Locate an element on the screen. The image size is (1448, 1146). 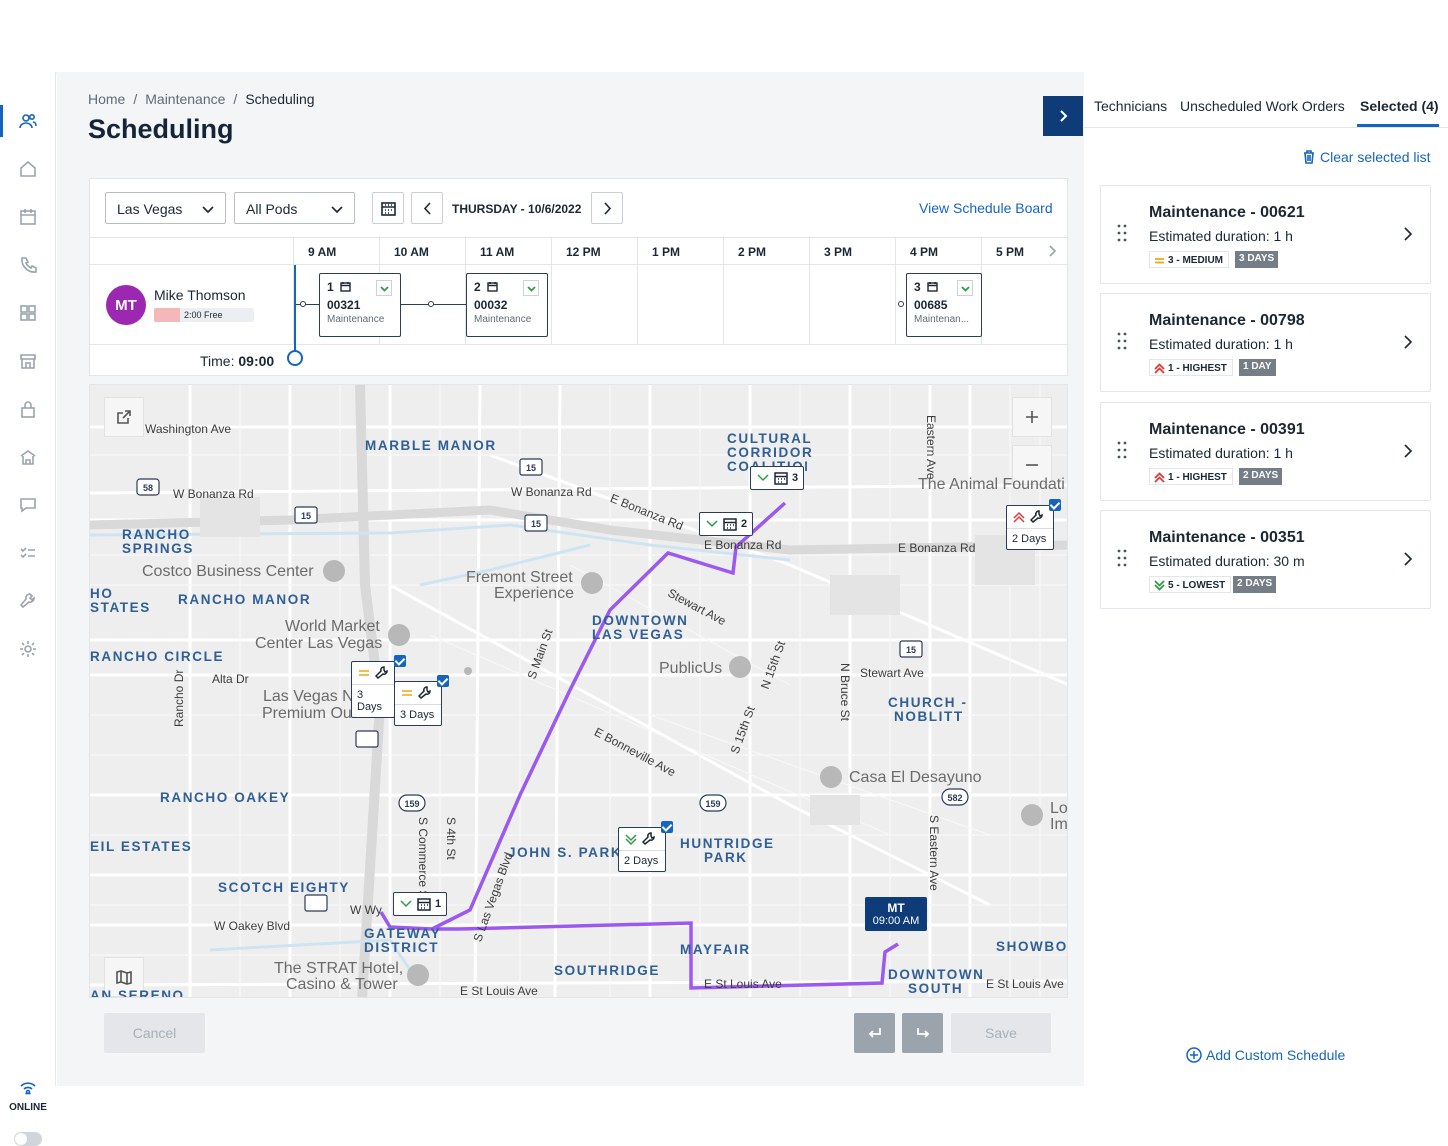
nav-lock is located at coordinates (28, 409).